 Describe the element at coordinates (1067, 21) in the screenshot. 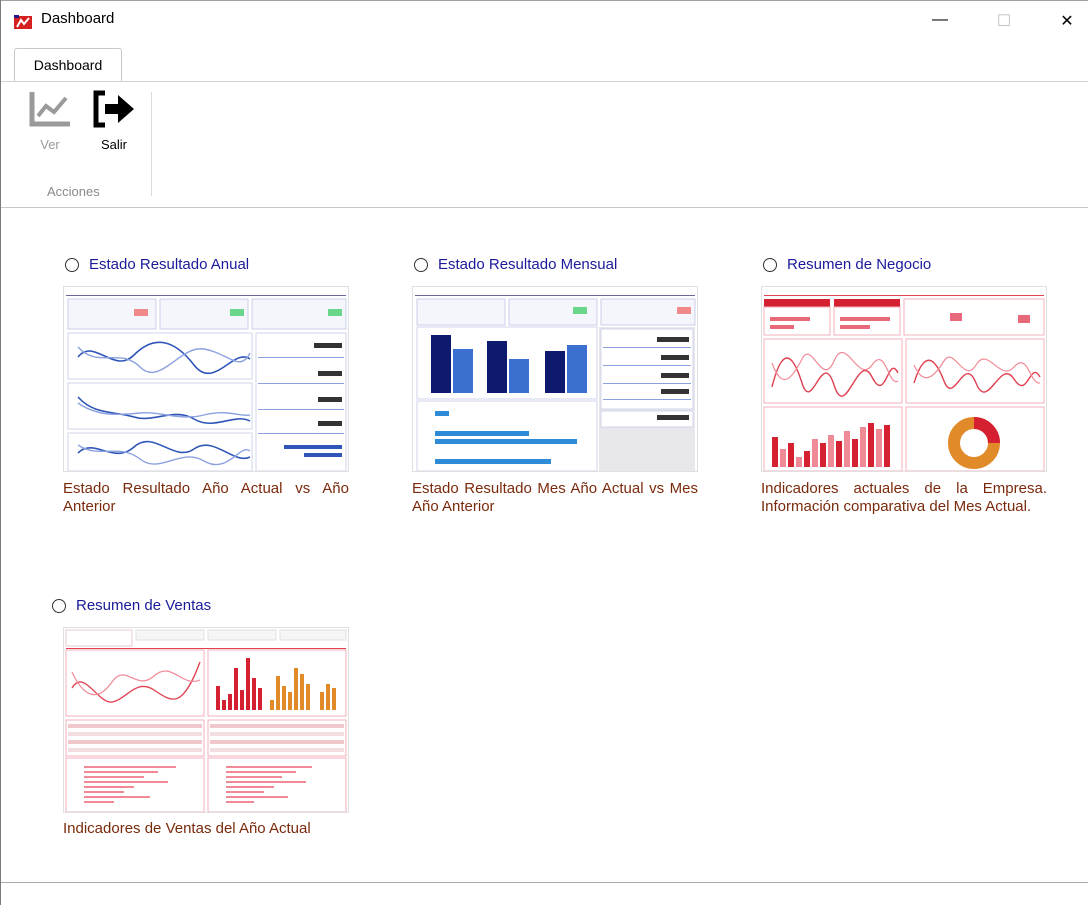

I see `close-button: ✕` at that location.